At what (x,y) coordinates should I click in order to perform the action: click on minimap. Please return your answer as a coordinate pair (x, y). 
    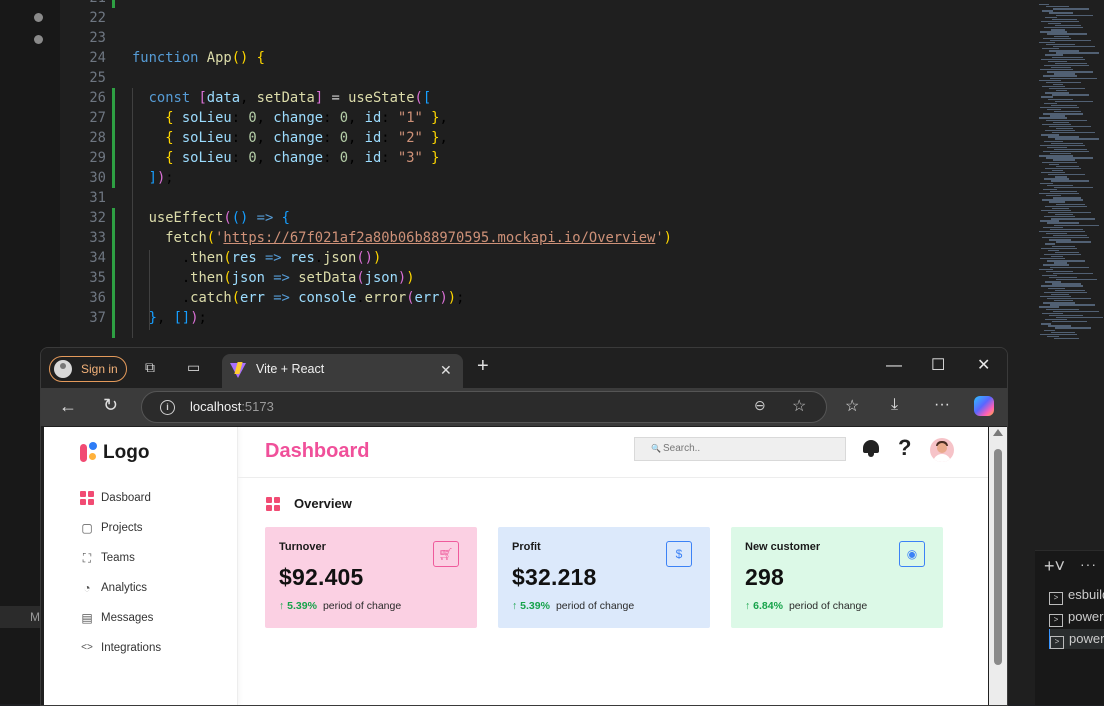
    Looking at the image, I should click on (1069, 175).